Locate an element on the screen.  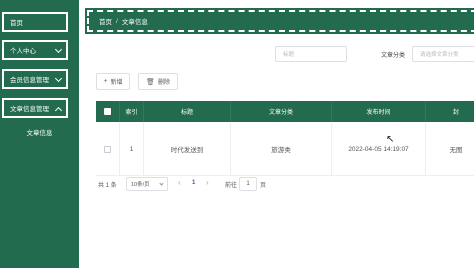
add-button-label: 新增 is located at coordinates (116, 83).